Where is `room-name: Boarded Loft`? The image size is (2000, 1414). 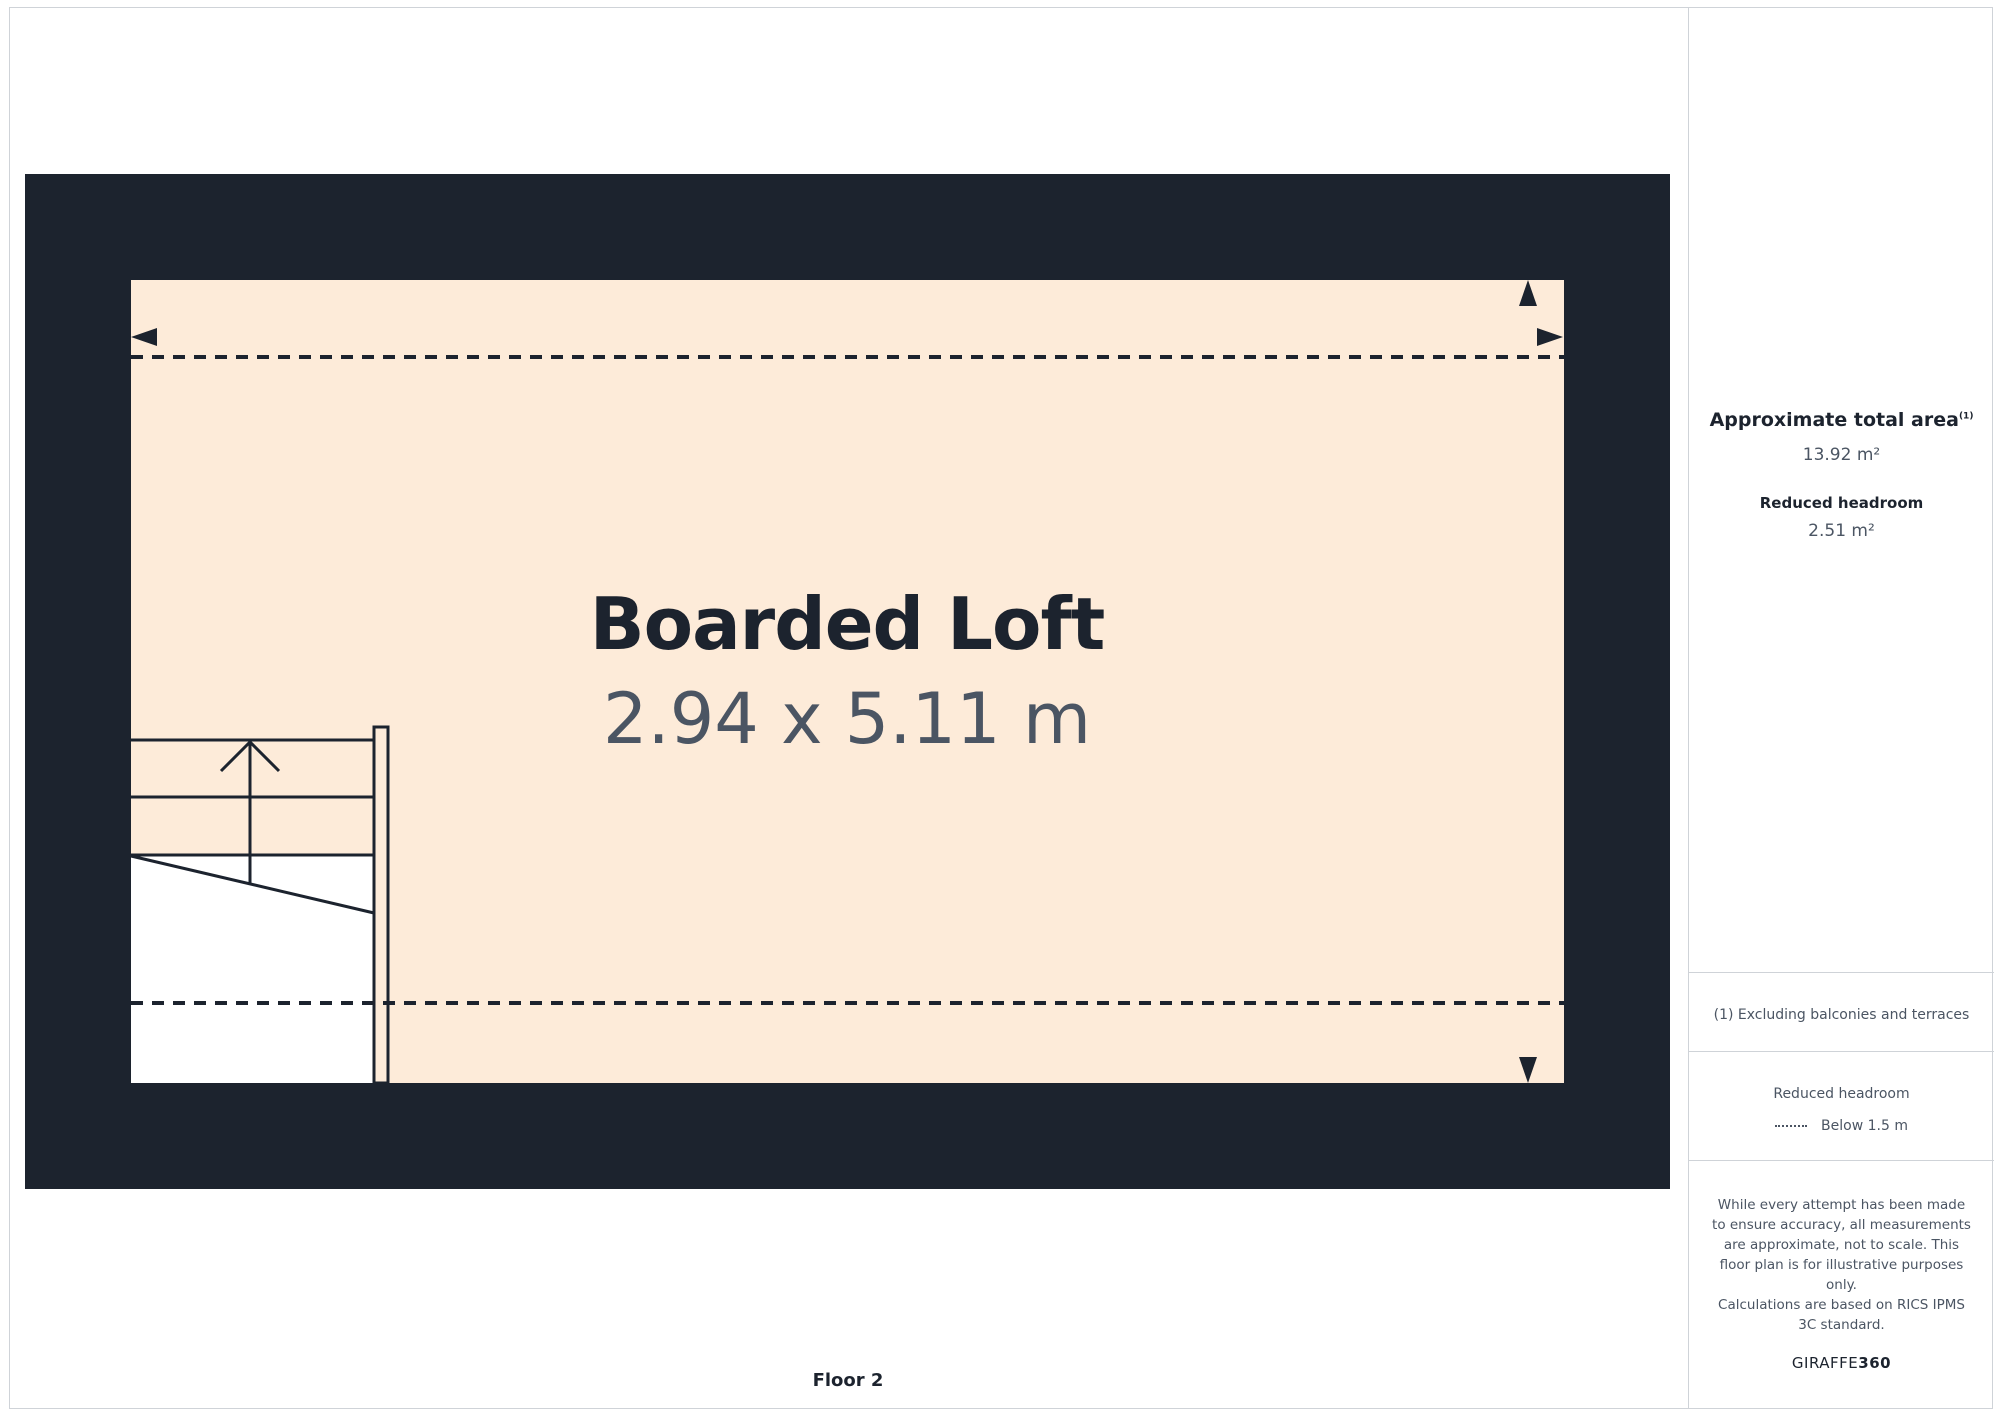
room-name: Boarded Loft is located at coordinates (847, 624).